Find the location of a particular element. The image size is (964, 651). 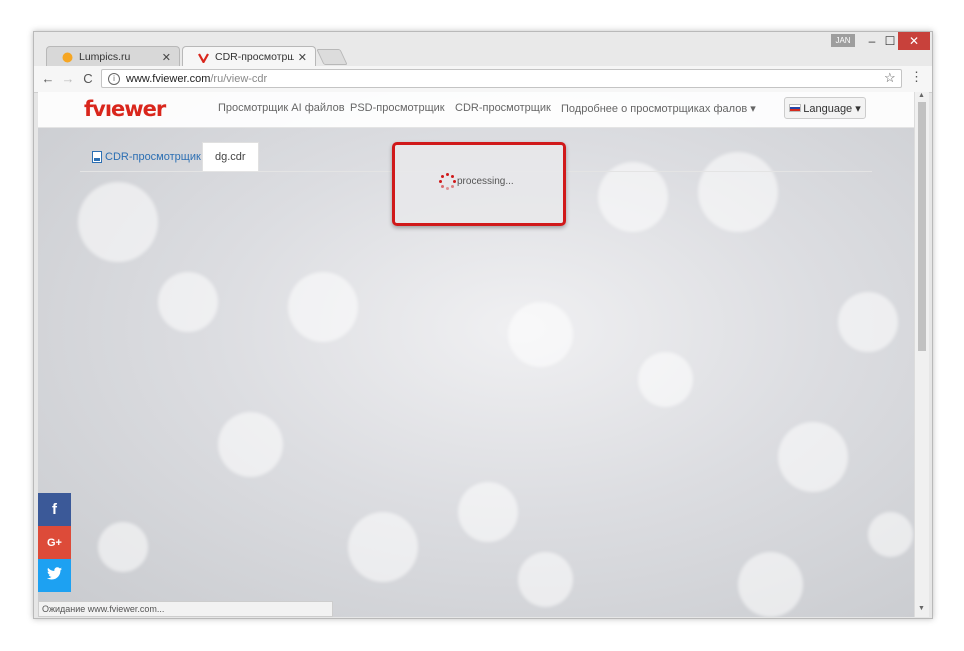

forward-button: → is located at coordinates (68, 79).